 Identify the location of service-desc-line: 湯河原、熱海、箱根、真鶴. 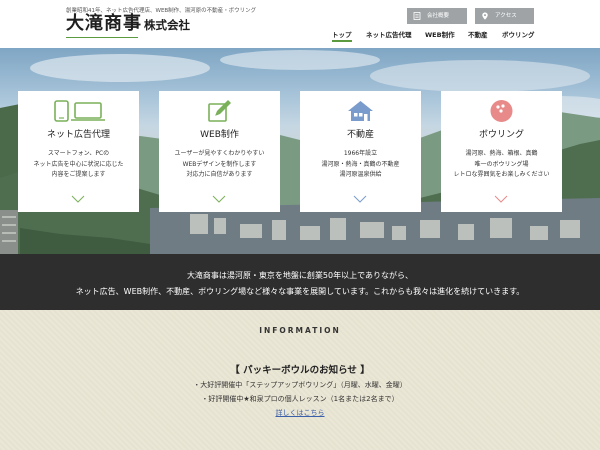
(501, 153).